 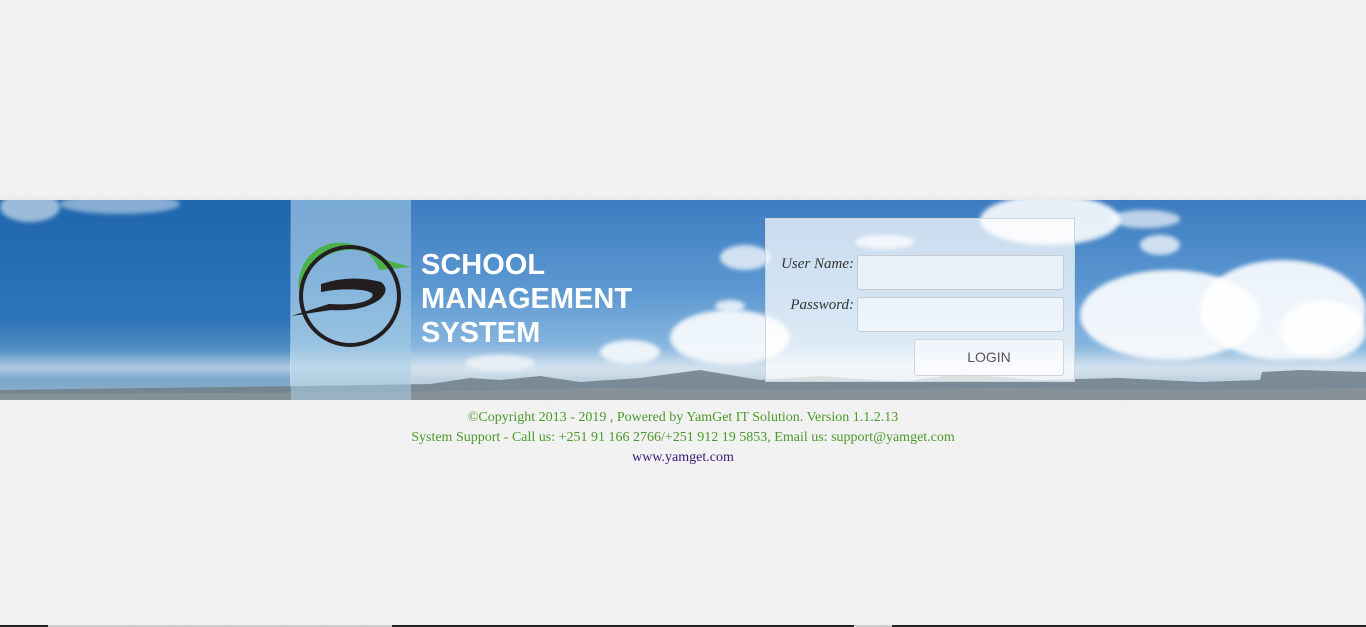 I want to click on login-form: User Name: Password: LOGIN, so click(x=920, y=300).